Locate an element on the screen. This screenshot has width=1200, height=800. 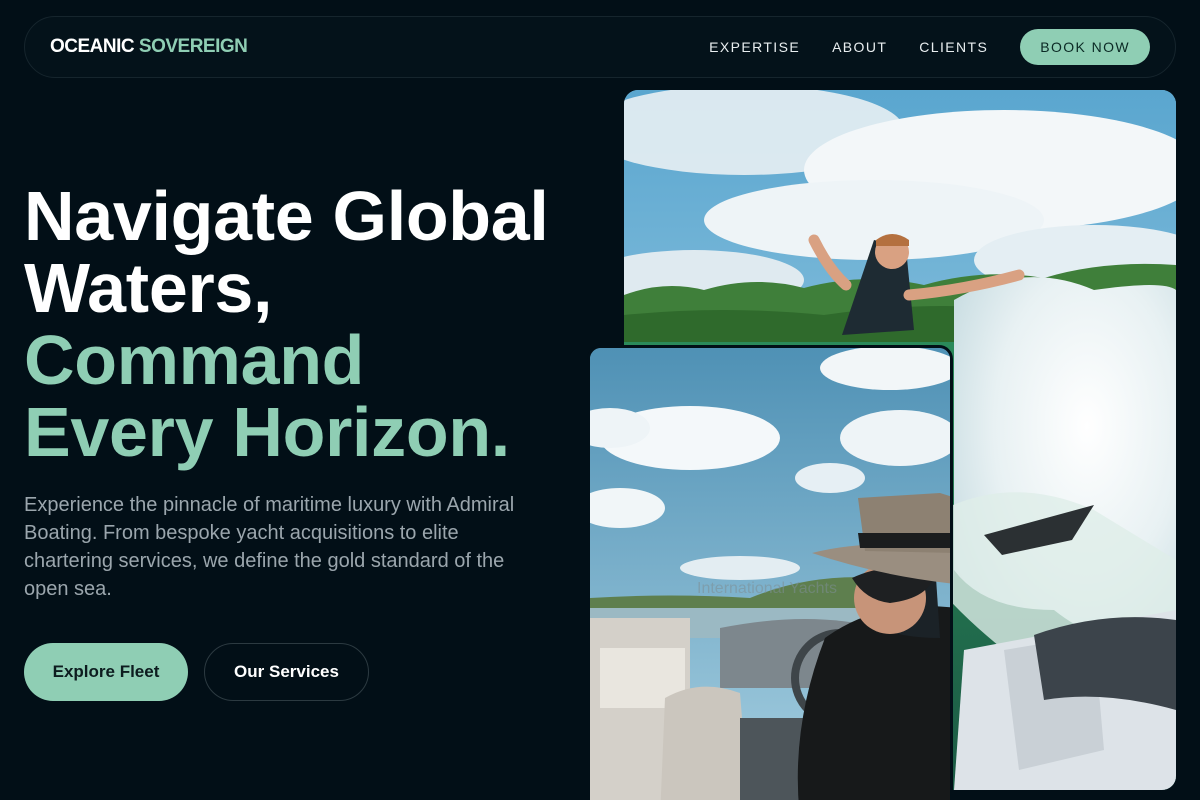
book-now-button: BOOK NOW is located at coordinates (1085, 47).